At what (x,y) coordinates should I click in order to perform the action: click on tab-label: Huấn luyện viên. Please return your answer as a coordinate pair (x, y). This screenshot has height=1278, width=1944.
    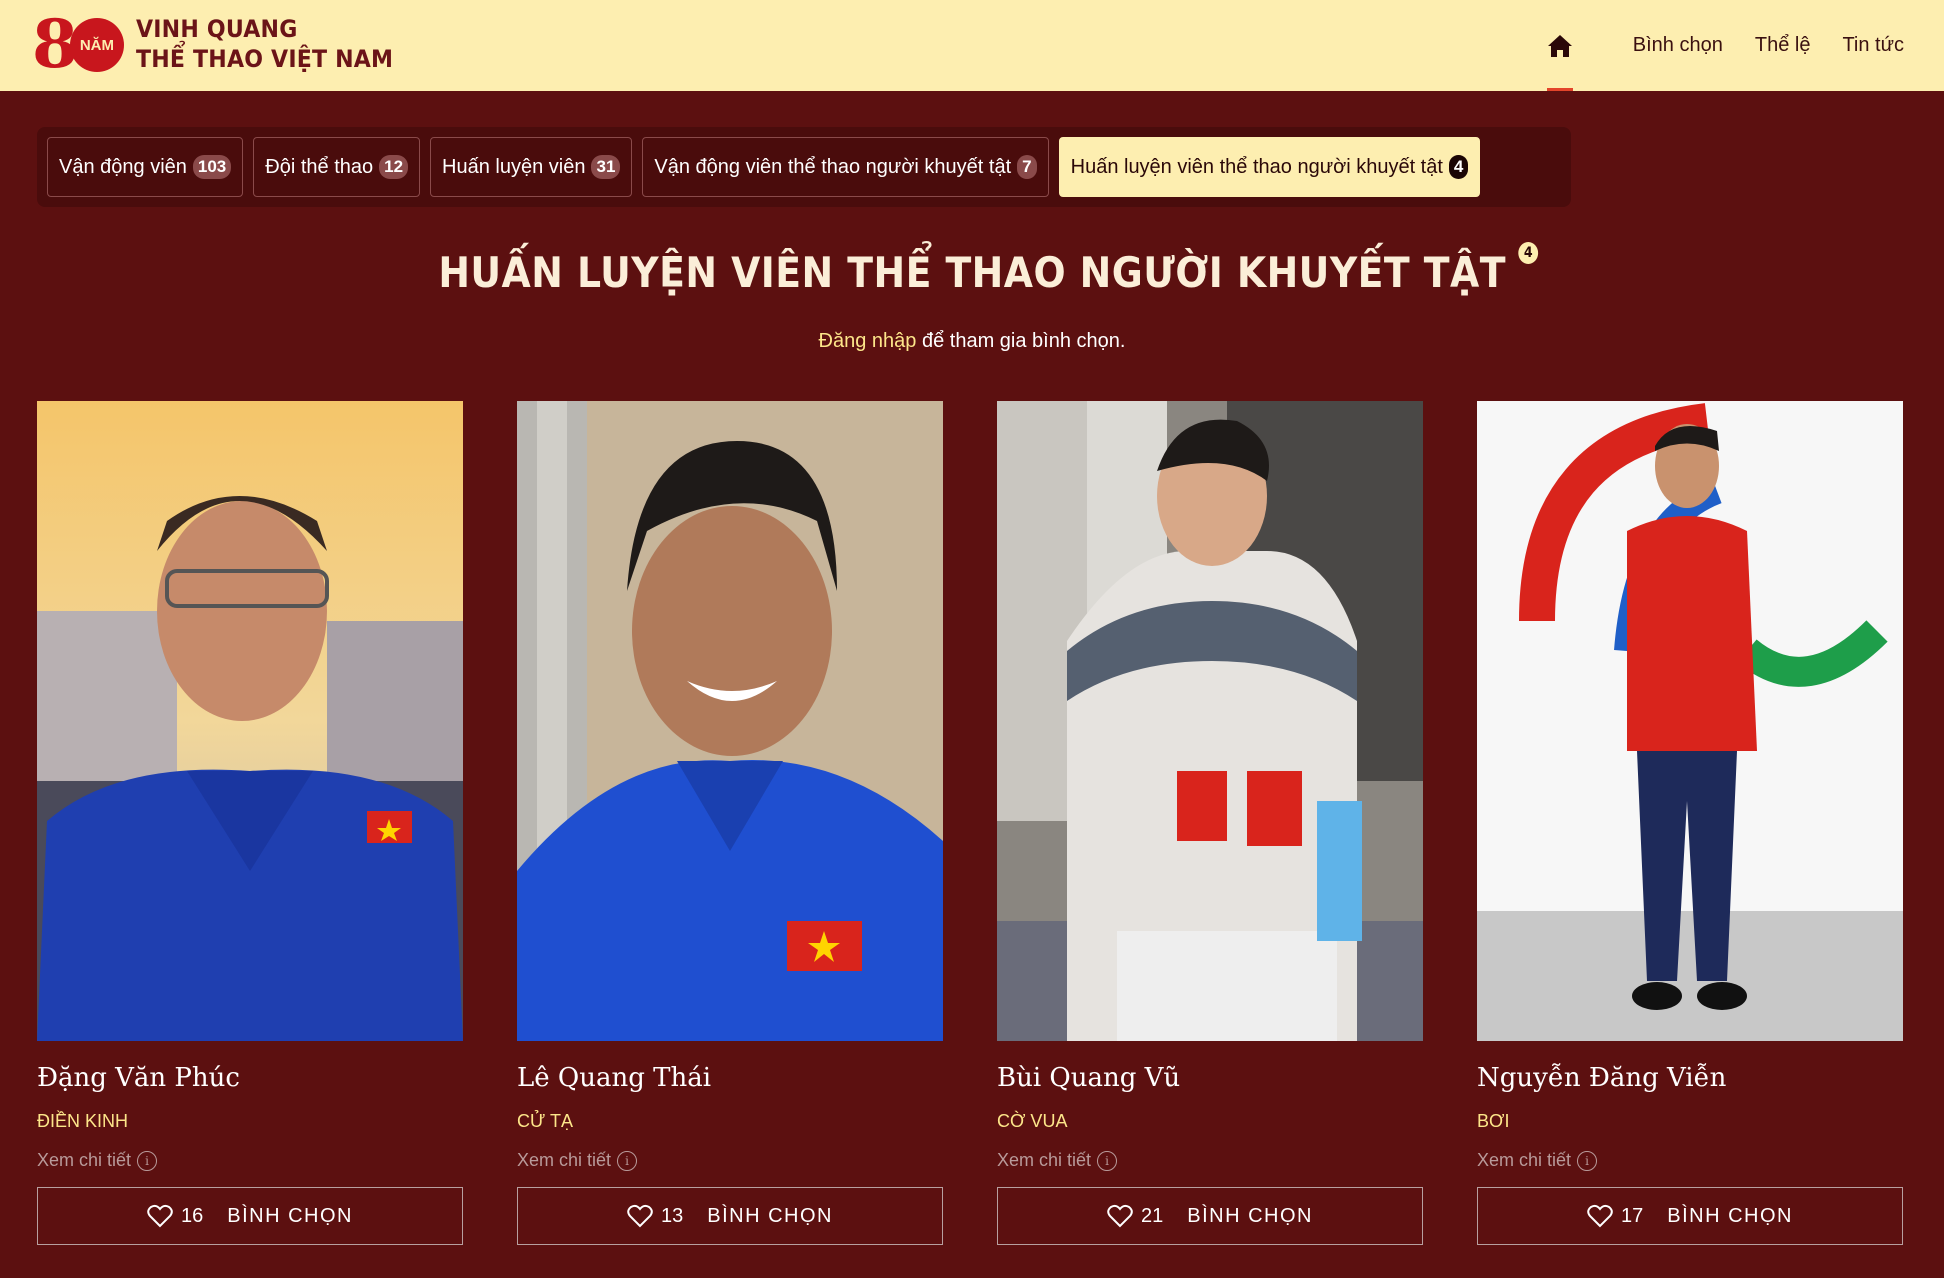
    Looking at the image, I should click on (514, 166).